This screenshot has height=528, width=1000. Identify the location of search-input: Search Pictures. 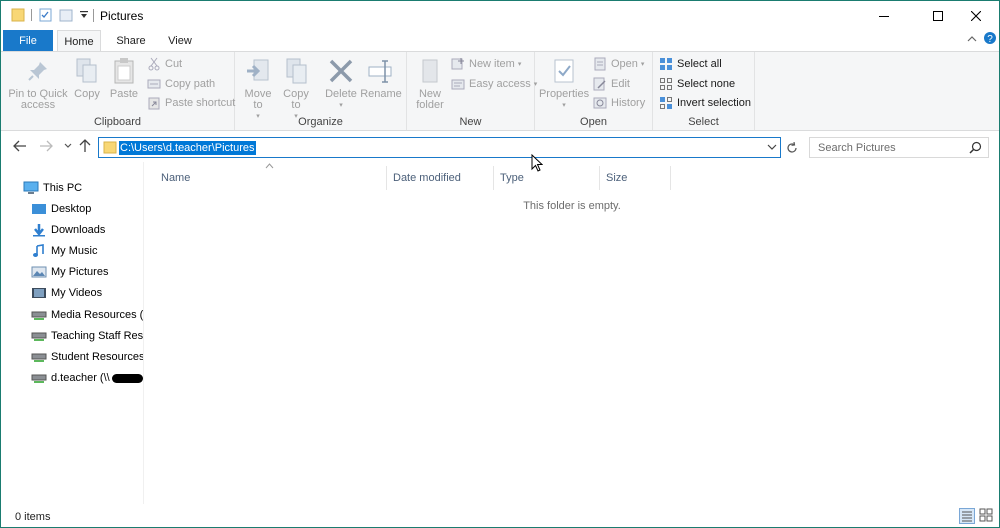
(857, 148).